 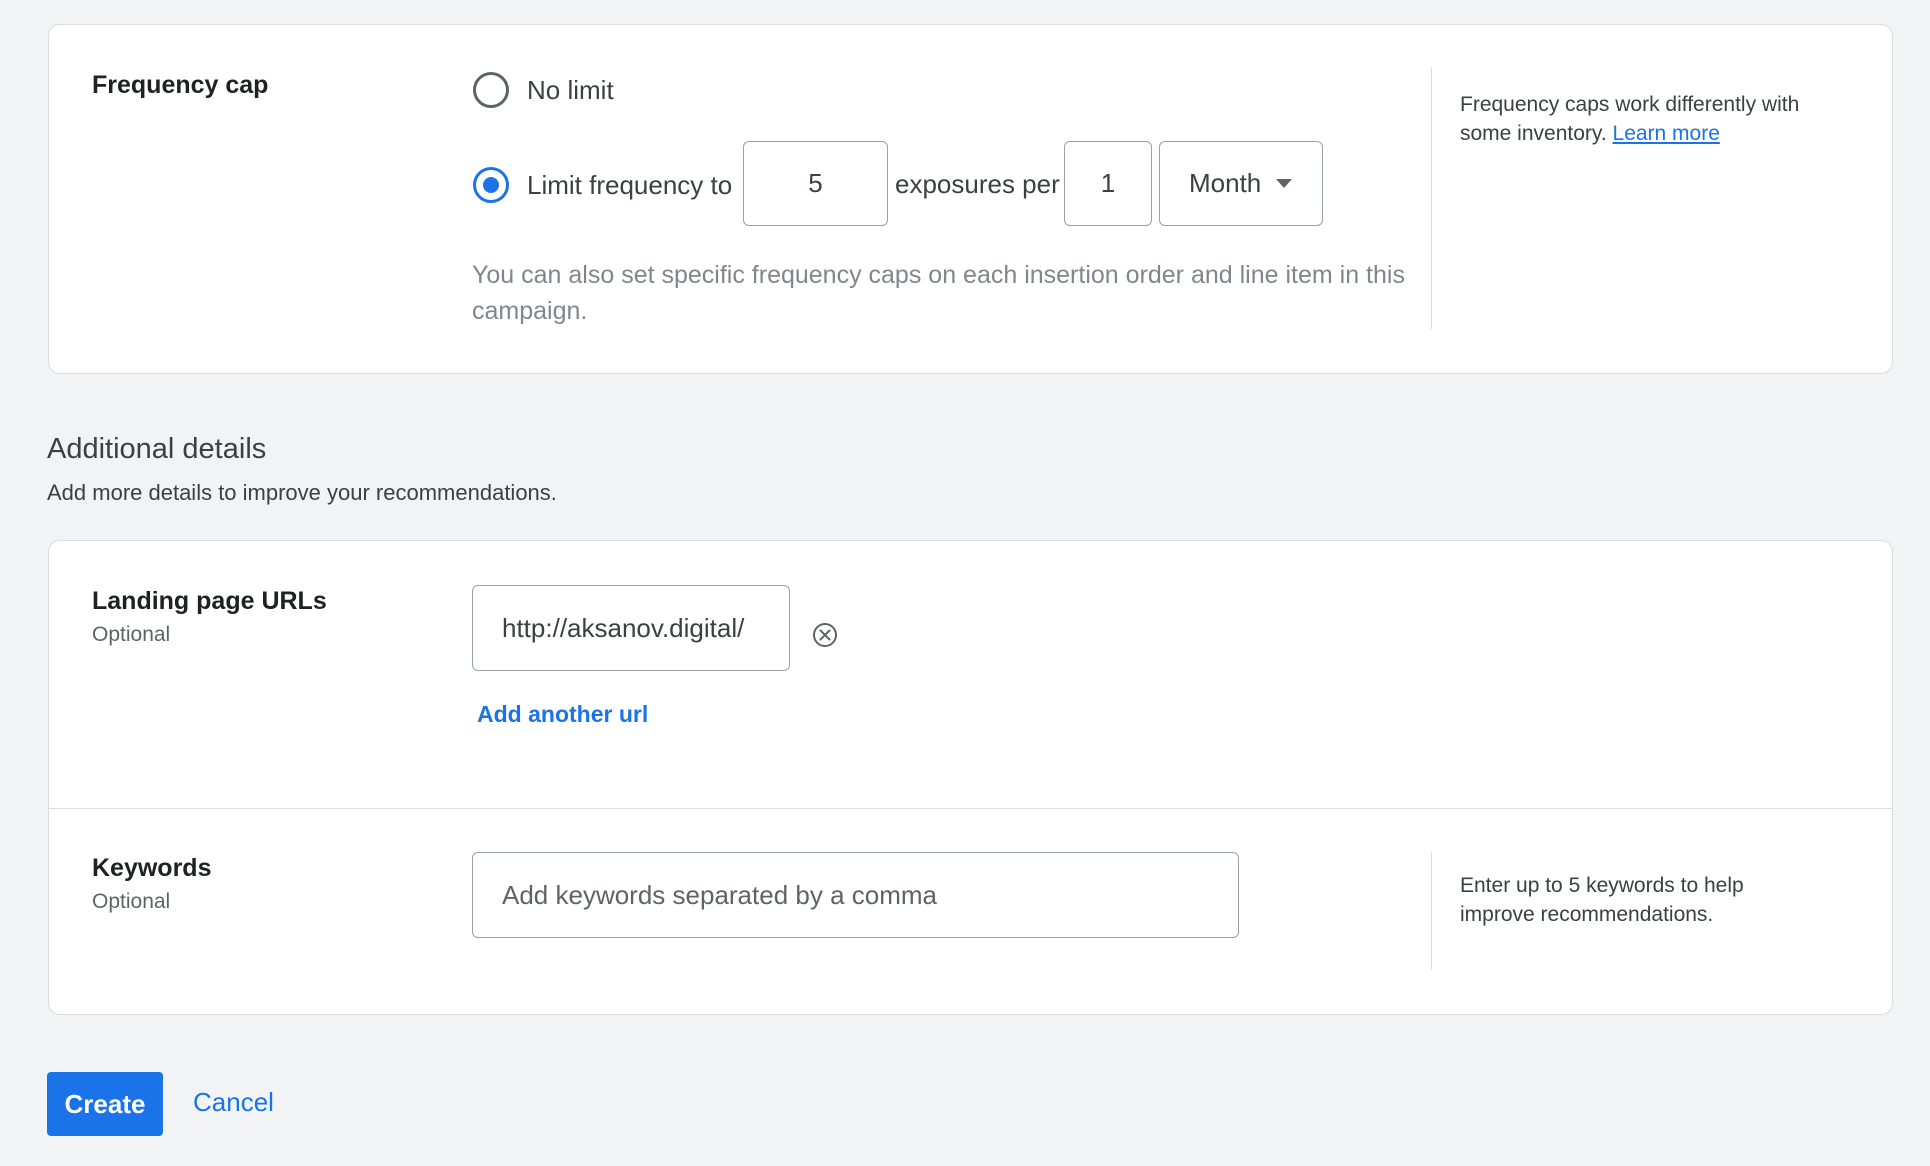 I want to click on frequency-cap-title: Frequency cap, so click(x=180, y=85).